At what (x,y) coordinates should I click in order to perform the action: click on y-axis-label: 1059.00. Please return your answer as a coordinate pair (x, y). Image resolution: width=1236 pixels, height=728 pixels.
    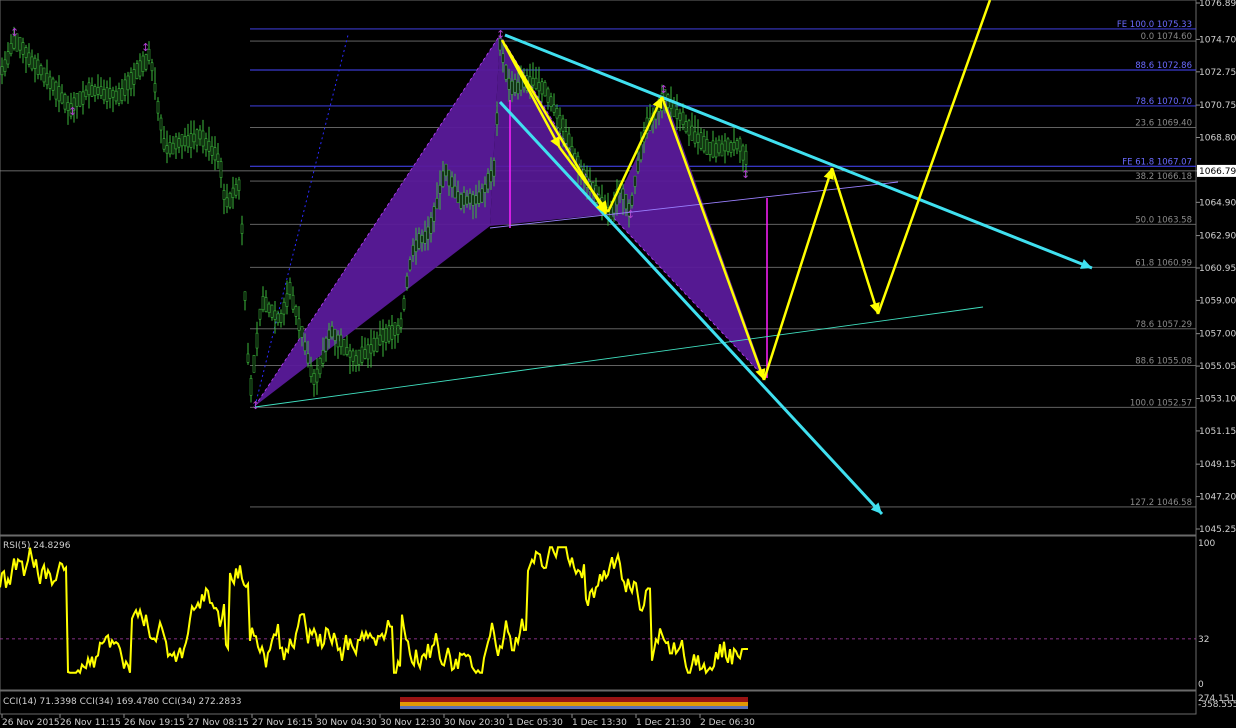
    Looking at the image, I should click on (1217, 301).